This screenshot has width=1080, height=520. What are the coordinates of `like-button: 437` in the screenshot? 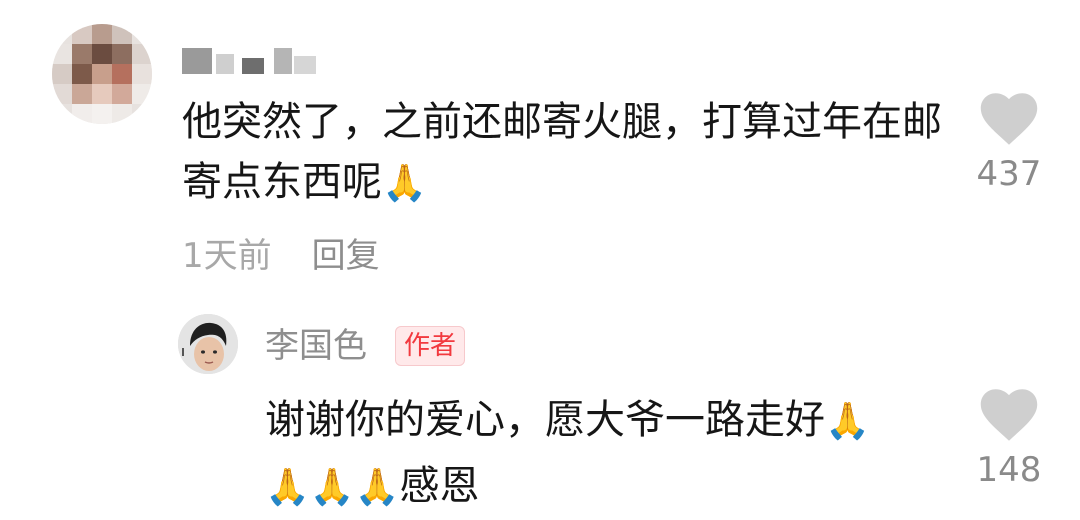 It's located at (1009, 143).